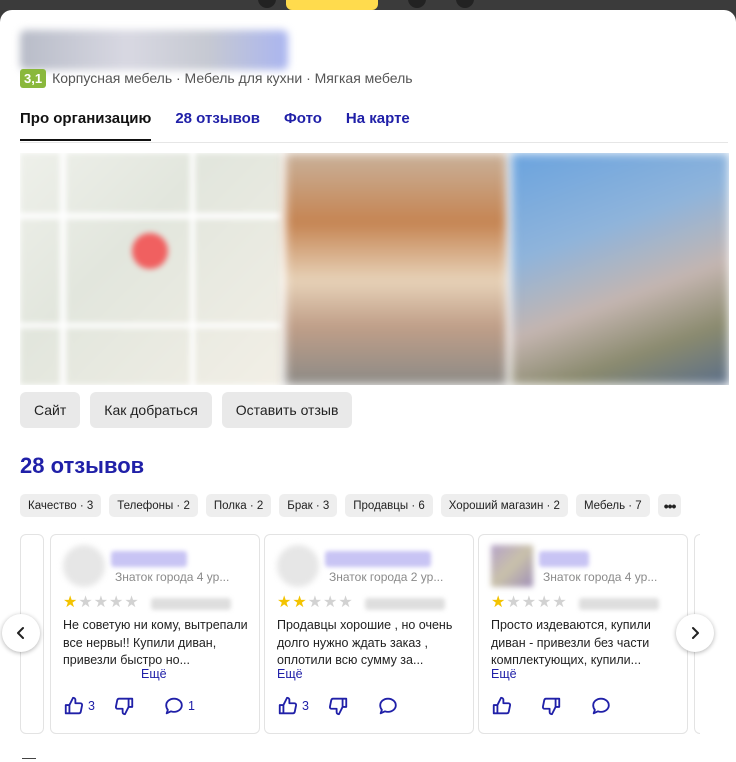 This screenshot has width=736, height=762. Describe the element at coordinates (308, 505) in the screenshot. I see `chip-defect: Брак · 3` at that location.